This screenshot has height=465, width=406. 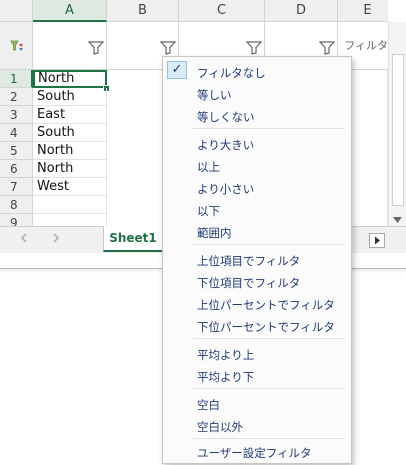 I want to click on menu-item-bottom-items: 下位項目でフィルタ, so click(x=248, y=283).